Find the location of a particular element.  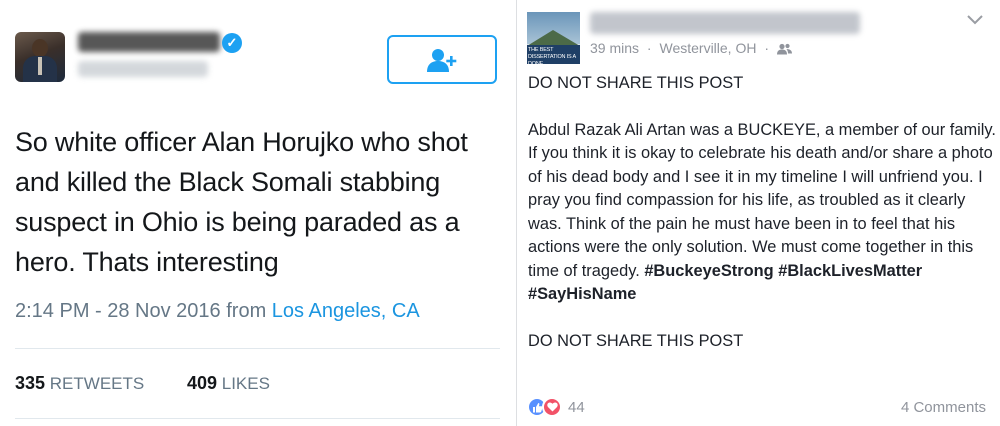

tweet-author-handle-redacted is located at coordinates (143, 69).